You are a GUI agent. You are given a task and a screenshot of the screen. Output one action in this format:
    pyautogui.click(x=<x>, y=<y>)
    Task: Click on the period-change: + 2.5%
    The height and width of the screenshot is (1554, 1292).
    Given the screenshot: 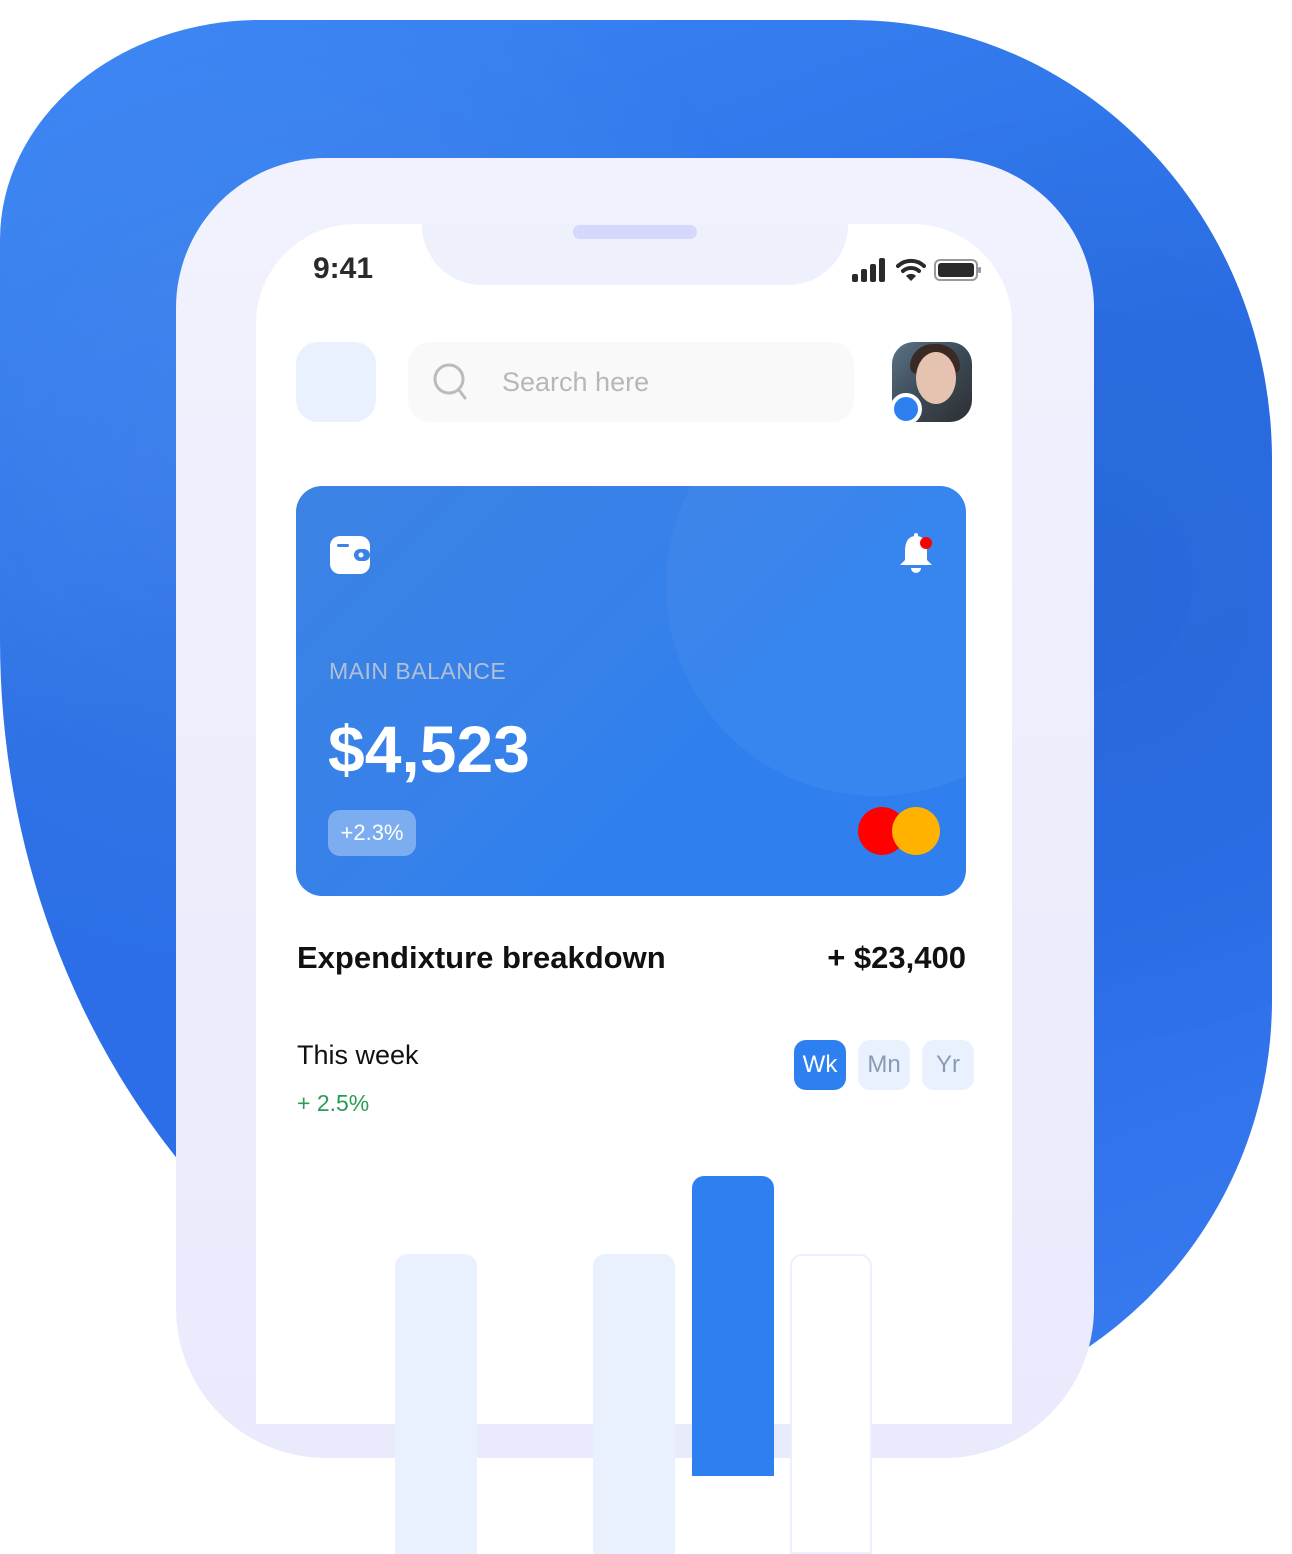 What is the action you would take?
    pyautogui.click(x=333, y=1103)
    